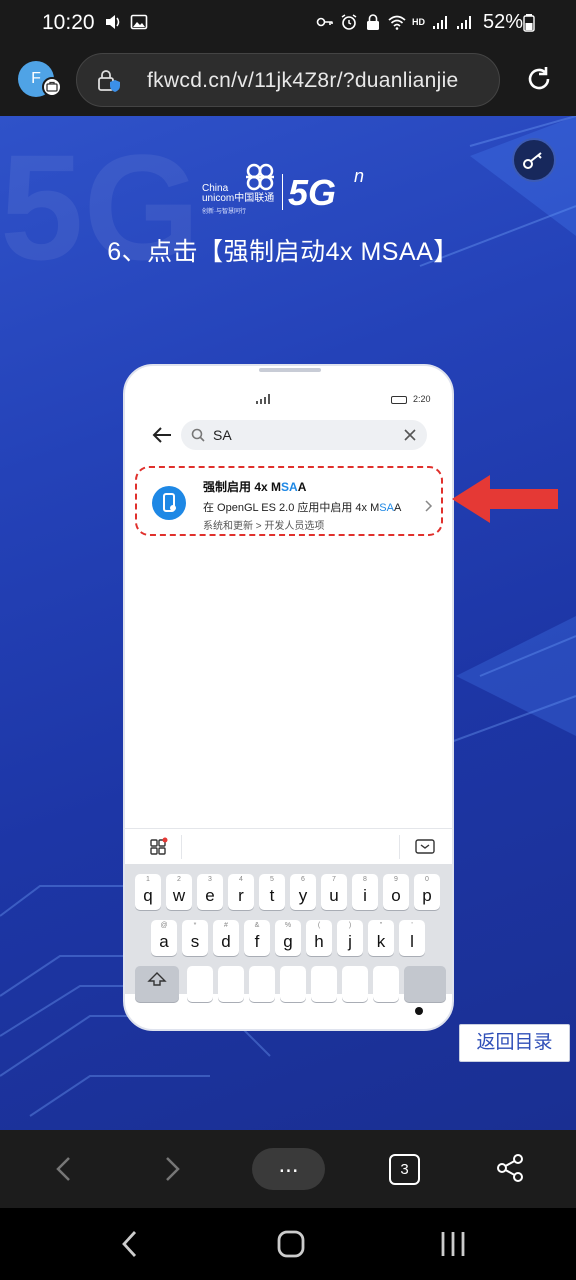  I want to click on result-desc-pre: 在 OpenGL ES 2.0 应用中启用 4x M, so click(291, 508).